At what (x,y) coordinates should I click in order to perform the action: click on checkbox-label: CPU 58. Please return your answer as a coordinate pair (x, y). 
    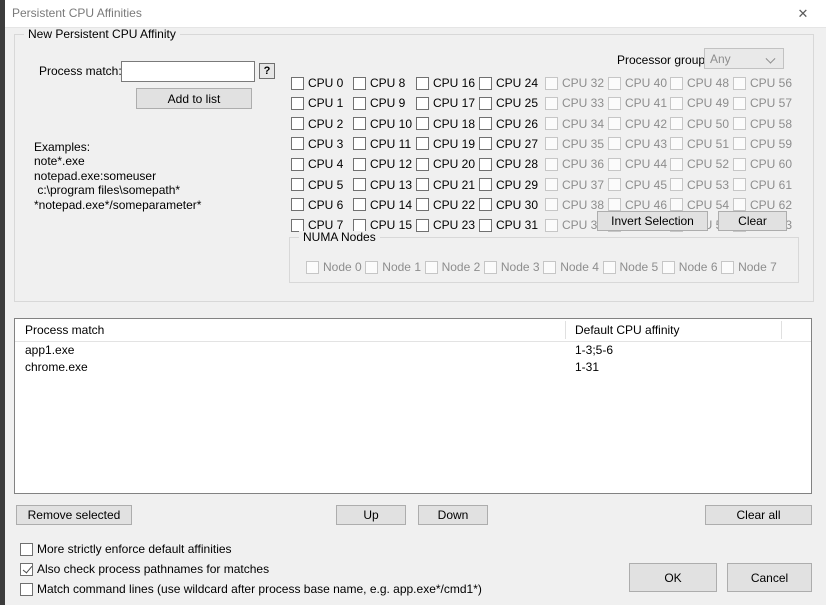
    Looking at the image, I should click on (771, 123).